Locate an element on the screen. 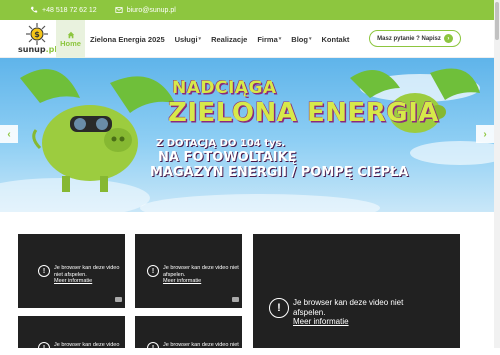 The height and width of the screenshot is (355, 500). banner-line-1: NADCIĄGA is located at coordinates (224, 88).